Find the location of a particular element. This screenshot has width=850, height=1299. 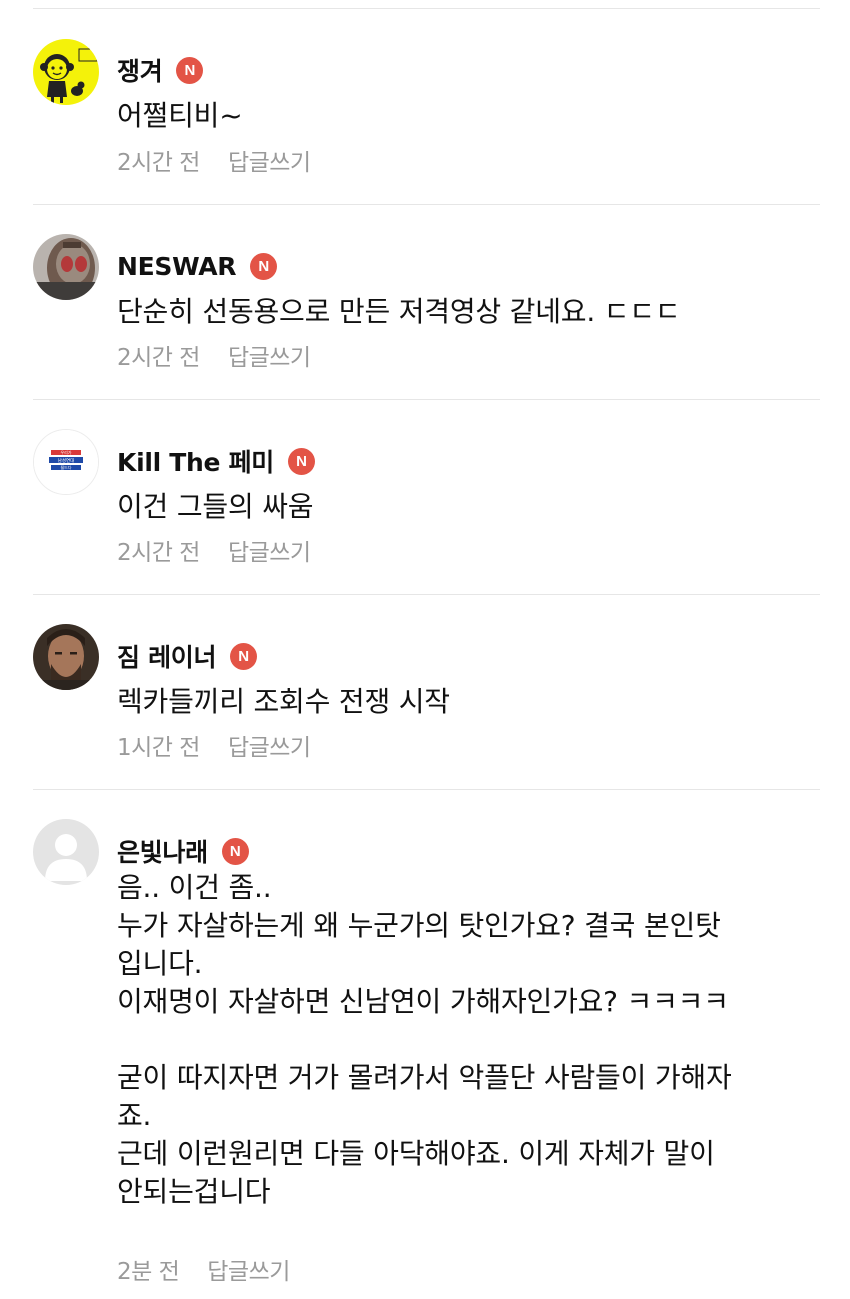

masked-hero-avatar is located at coordinates (66, 267).